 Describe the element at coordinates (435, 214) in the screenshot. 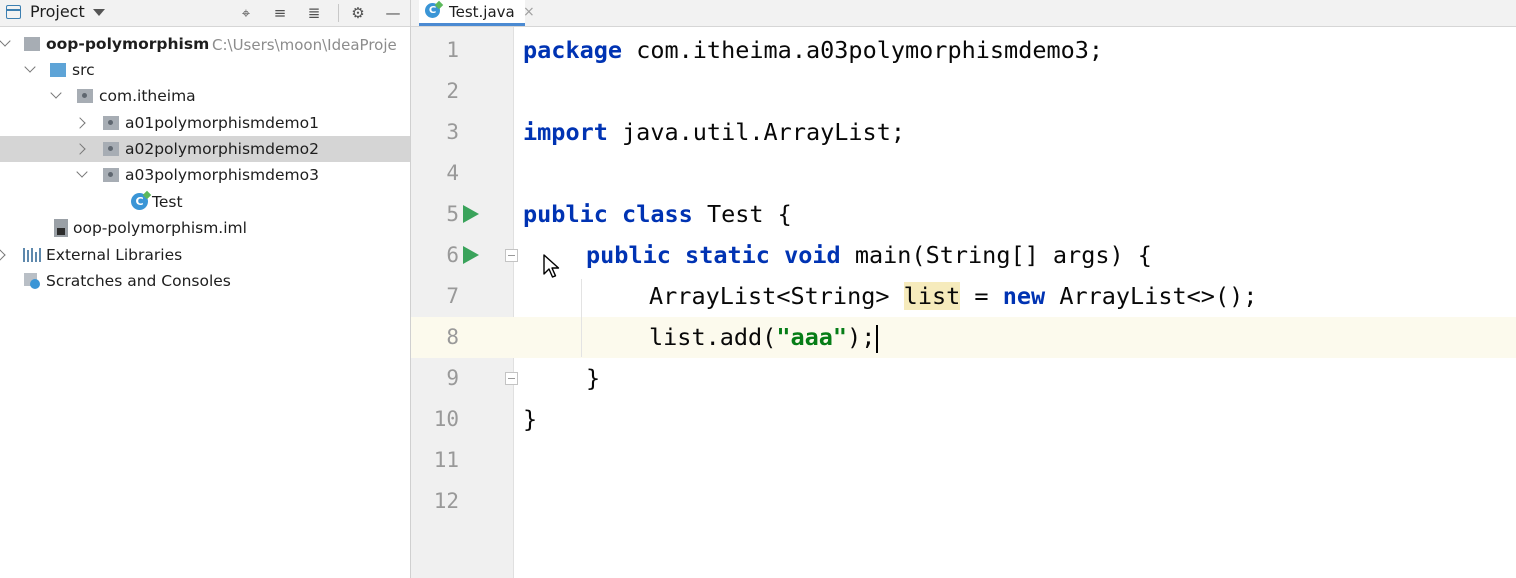

I see `line-number: 5` at that location.